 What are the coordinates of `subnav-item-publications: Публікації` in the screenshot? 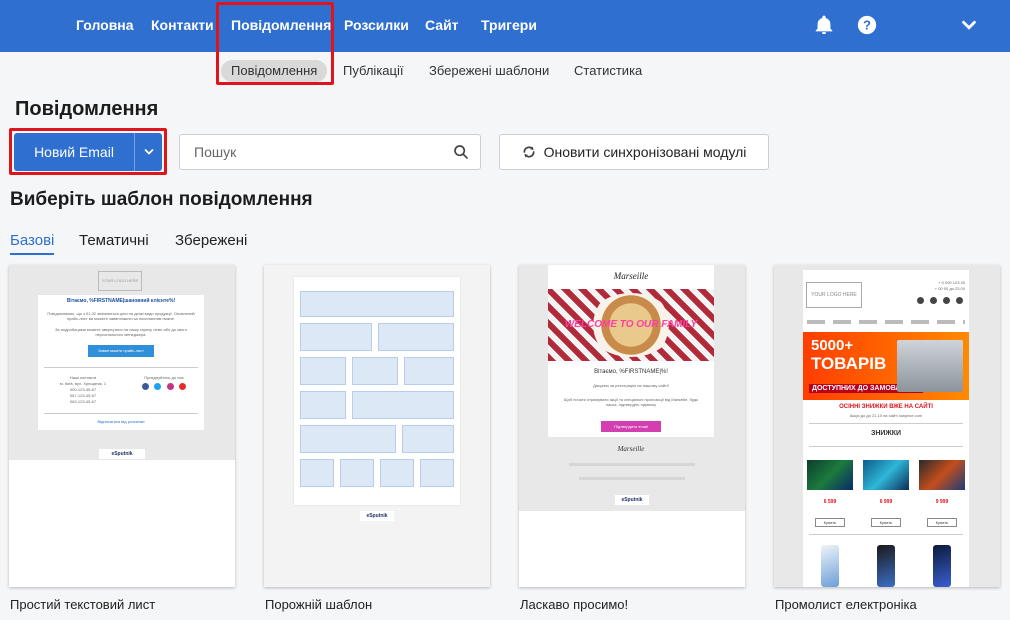 It's located at (373, 71).